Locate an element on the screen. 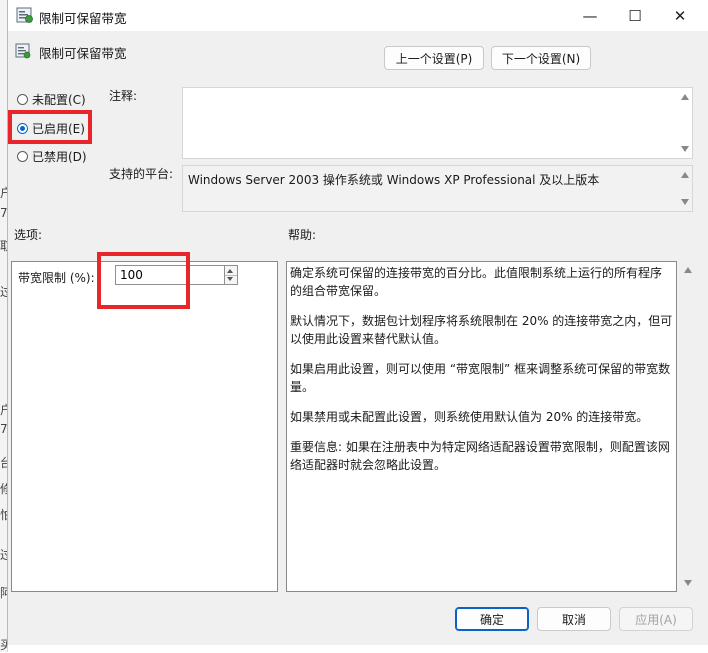  background-text: 阿 is located at coordinates (3, 593).